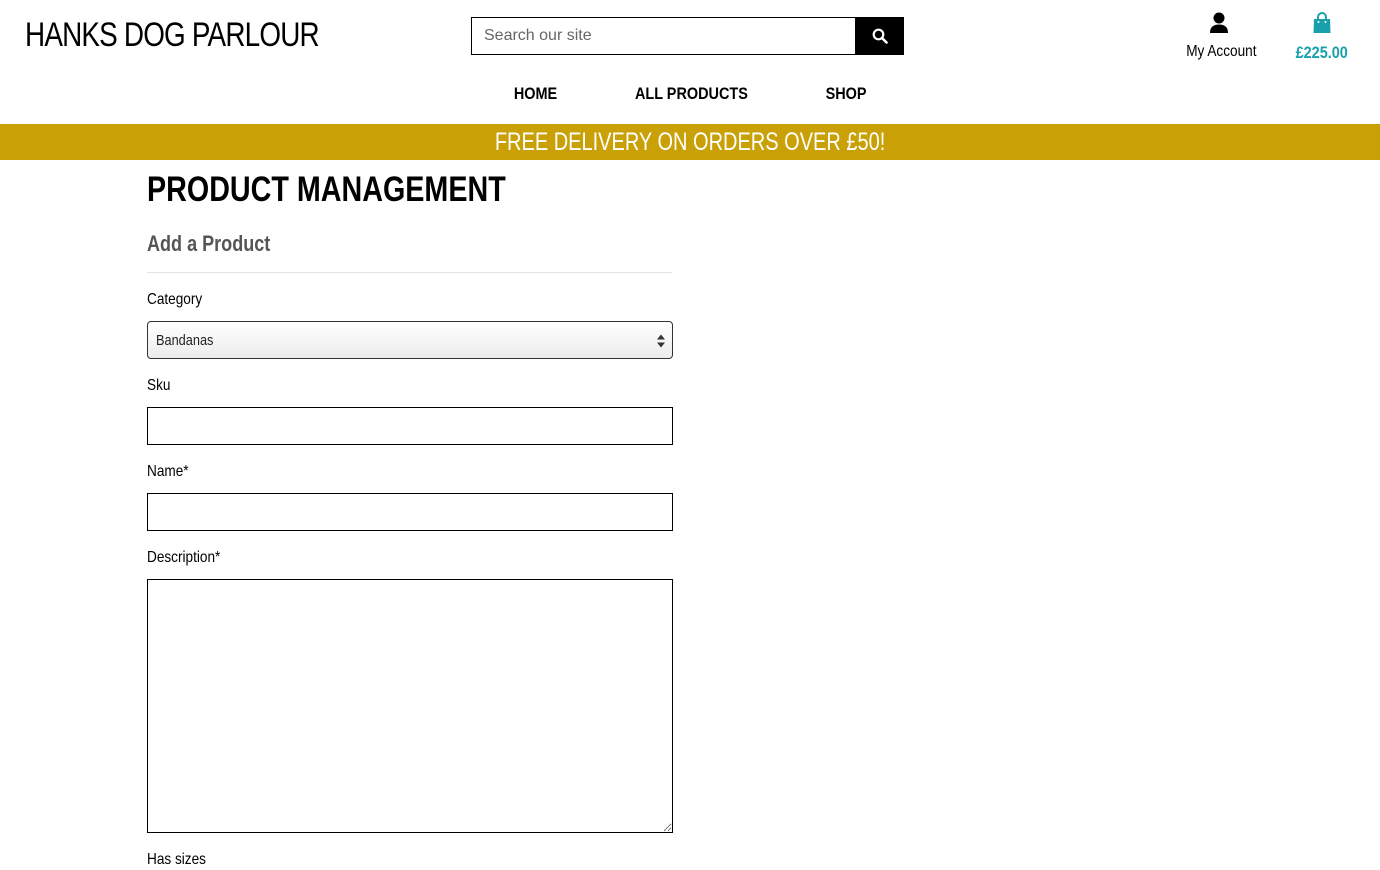 The width and height of the screenshot is (1380, 870). What do you see at coordinates (410, 706) in the screenshot?
I see `description-textarea` at bounding box center [410, 706].